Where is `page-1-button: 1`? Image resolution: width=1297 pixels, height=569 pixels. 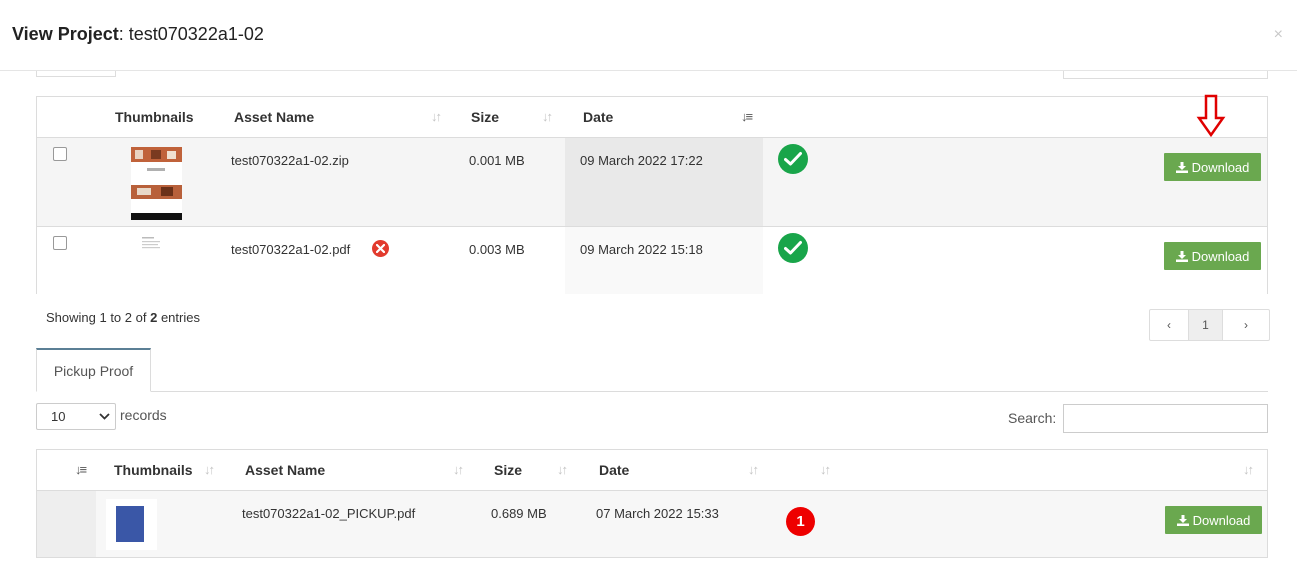 page-1-button: 1 is located at coordinates (1206, 325).